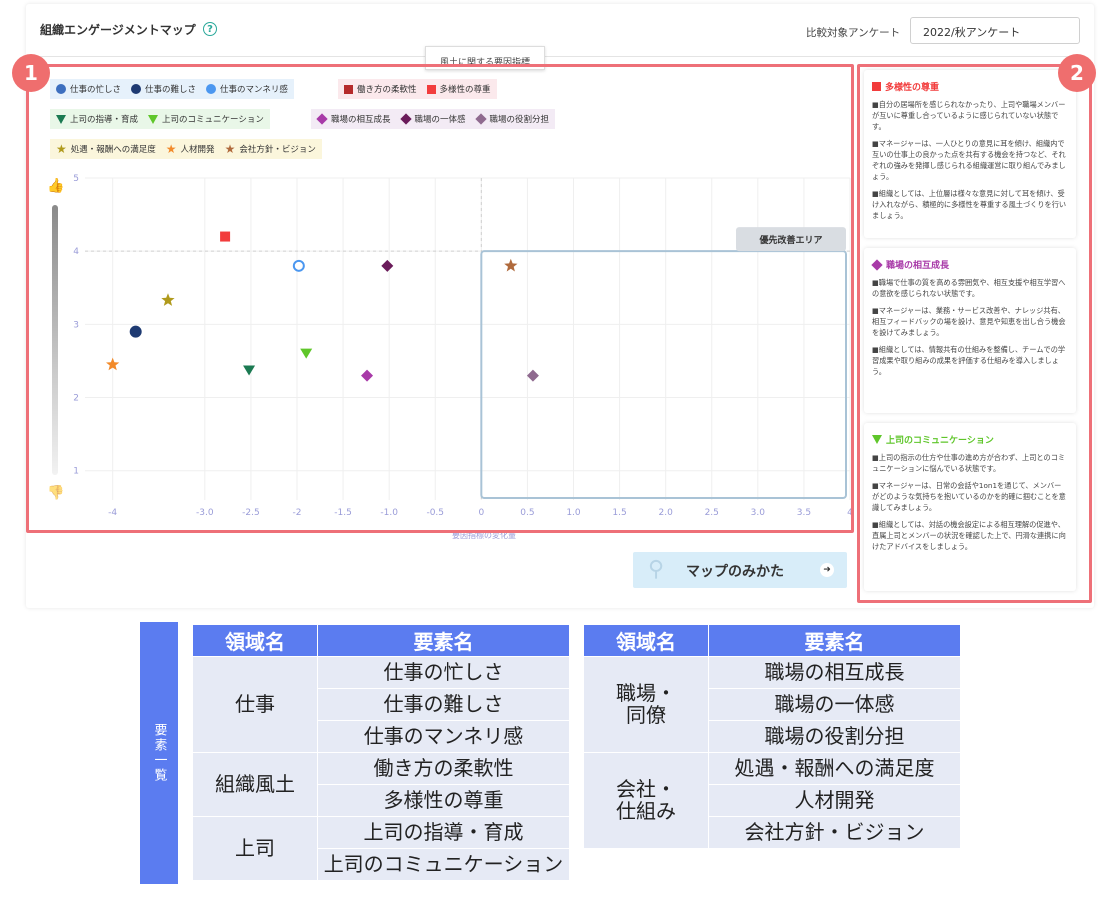 The image size is (1107, 897). I want to click on step-badge-1: 1, so click(31, 73).